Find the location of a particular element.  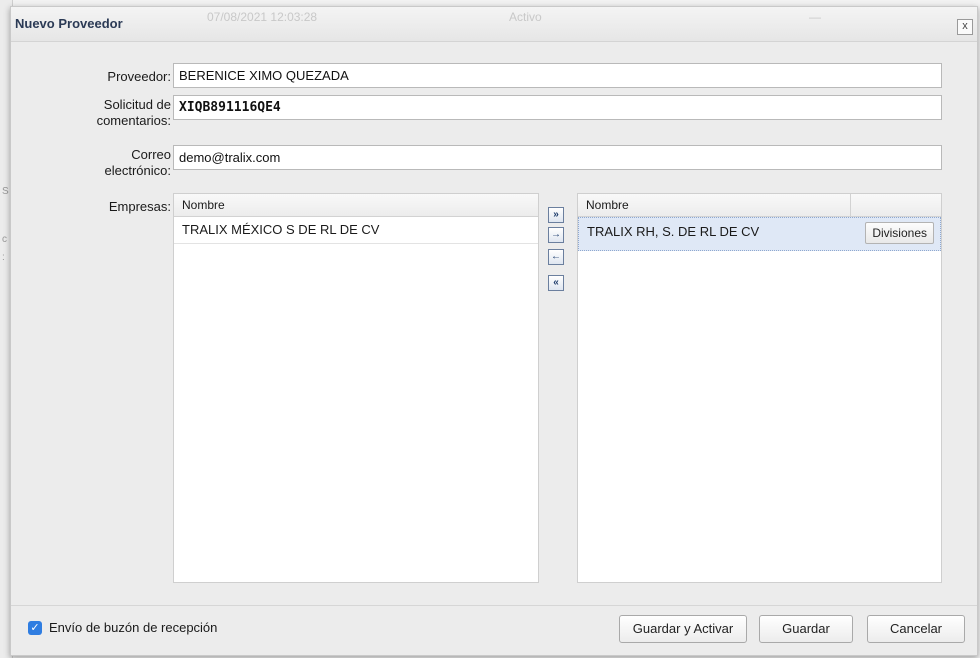

footer-divider is located at coordinates (494, 605).